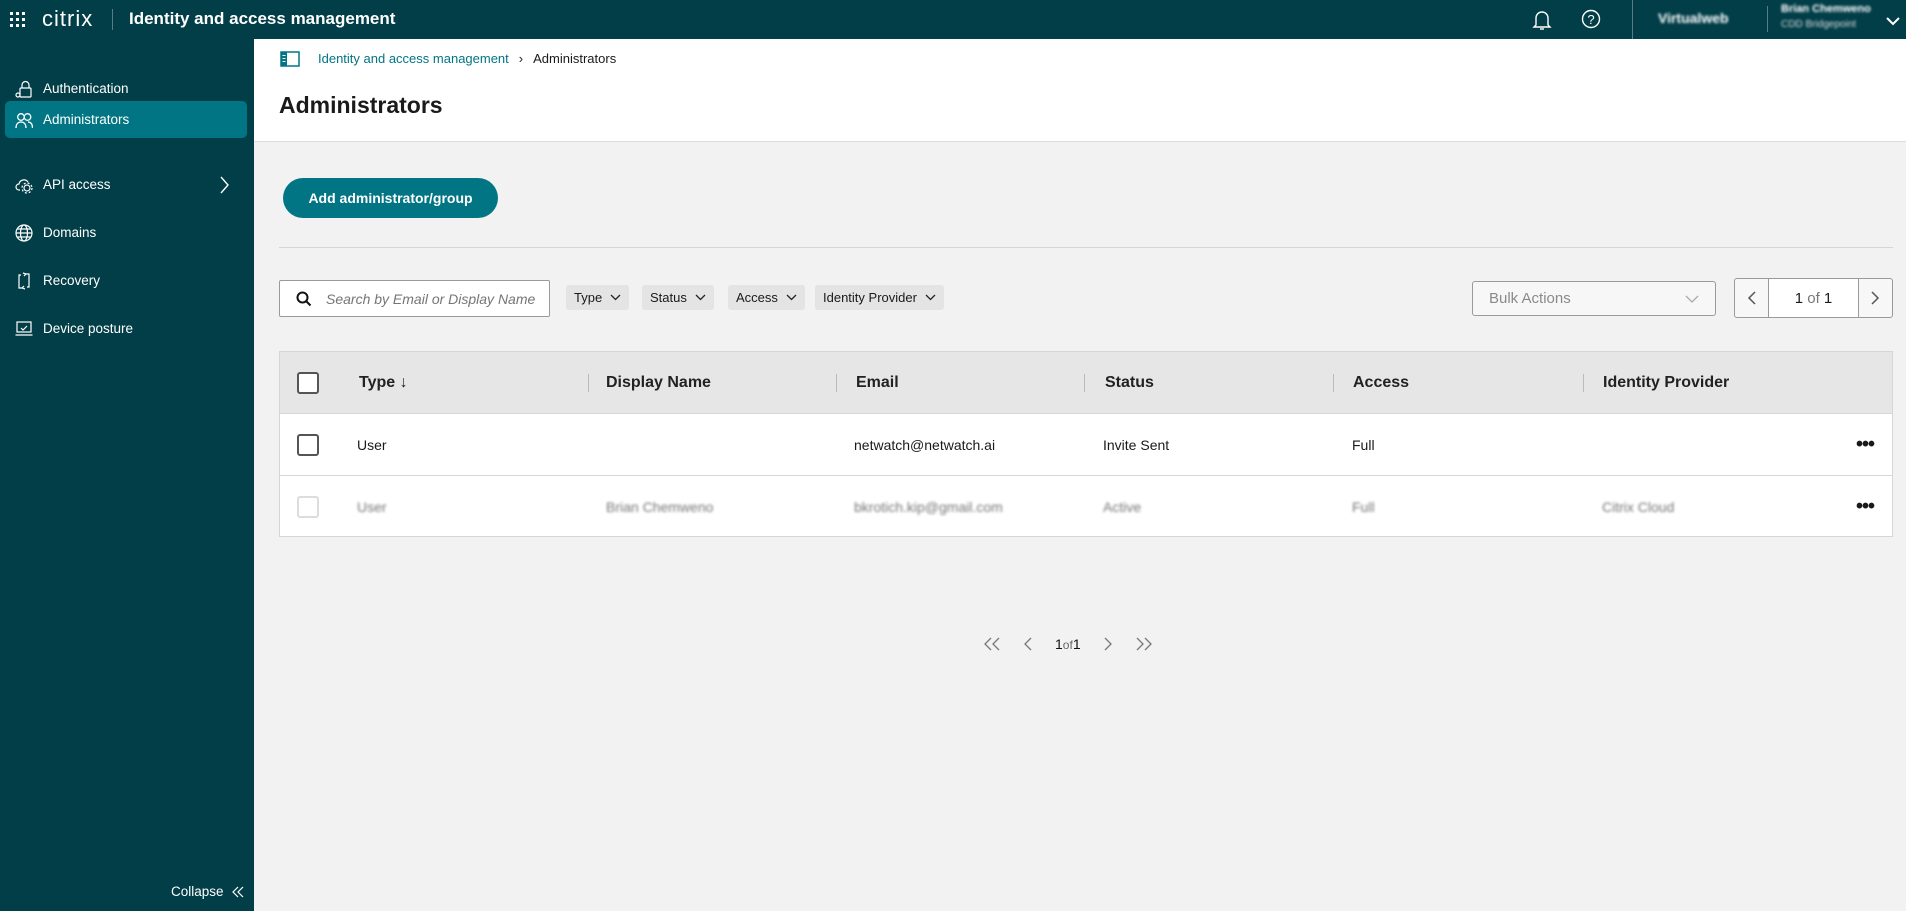 The image size is (1906, 911). Describe the element at coordinates (925, 444) in the screenshot. I see `cell-email: netwatch@netwatch.ai` at that location.